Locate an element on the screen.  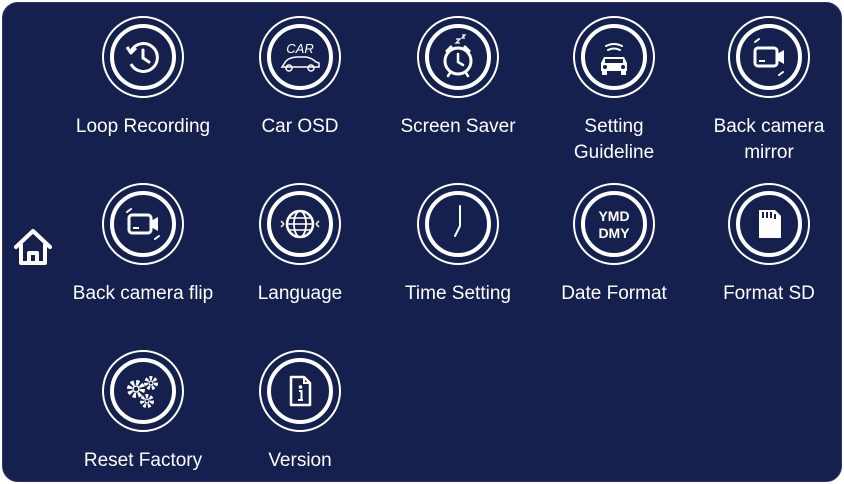
car-guideline-icon is located at coordinates (614, 57).